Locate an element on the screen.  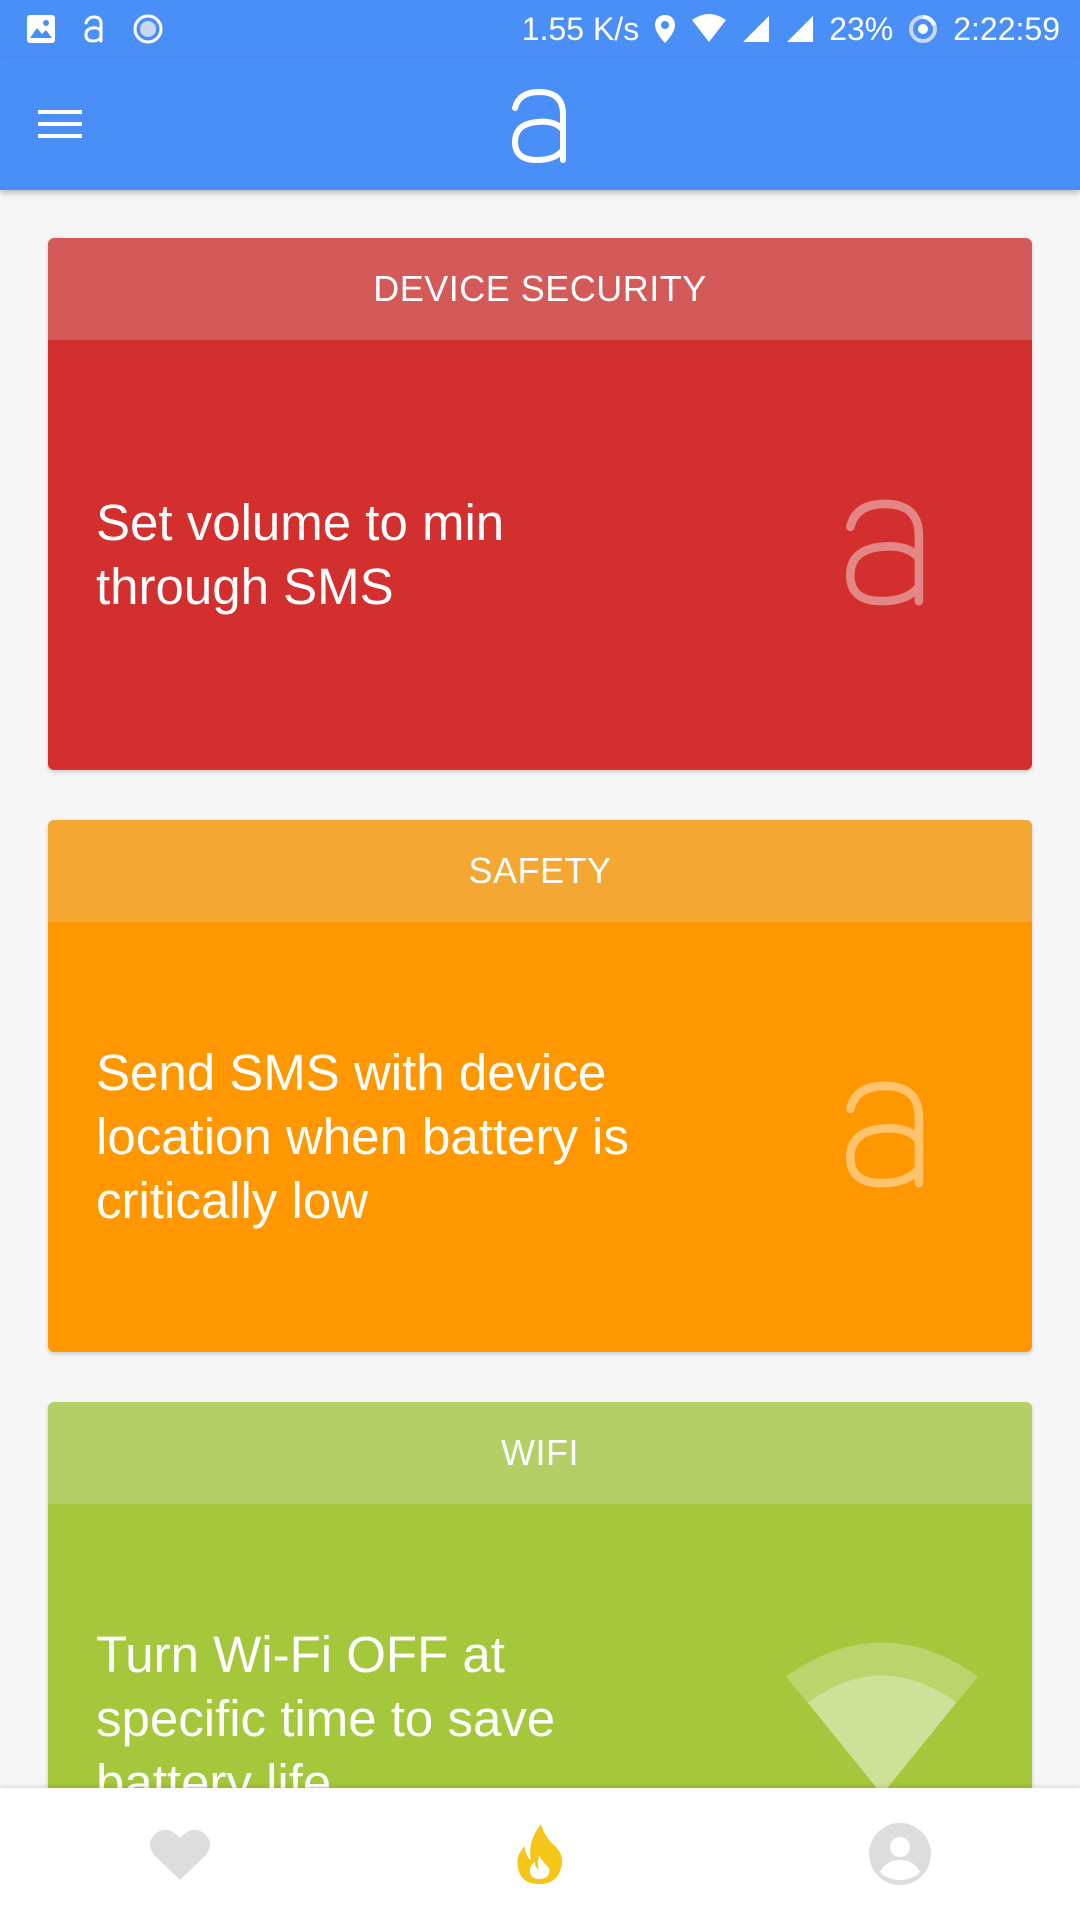
card-category-label: SAFETY is located at coordinates (540, 870).